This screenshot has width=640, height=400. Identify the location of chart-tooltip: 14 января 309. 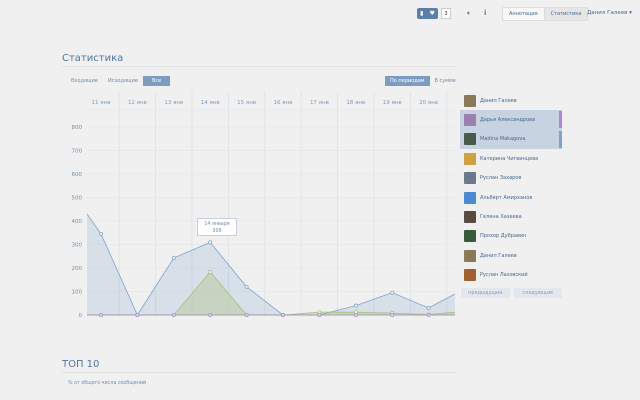
(217, 227).